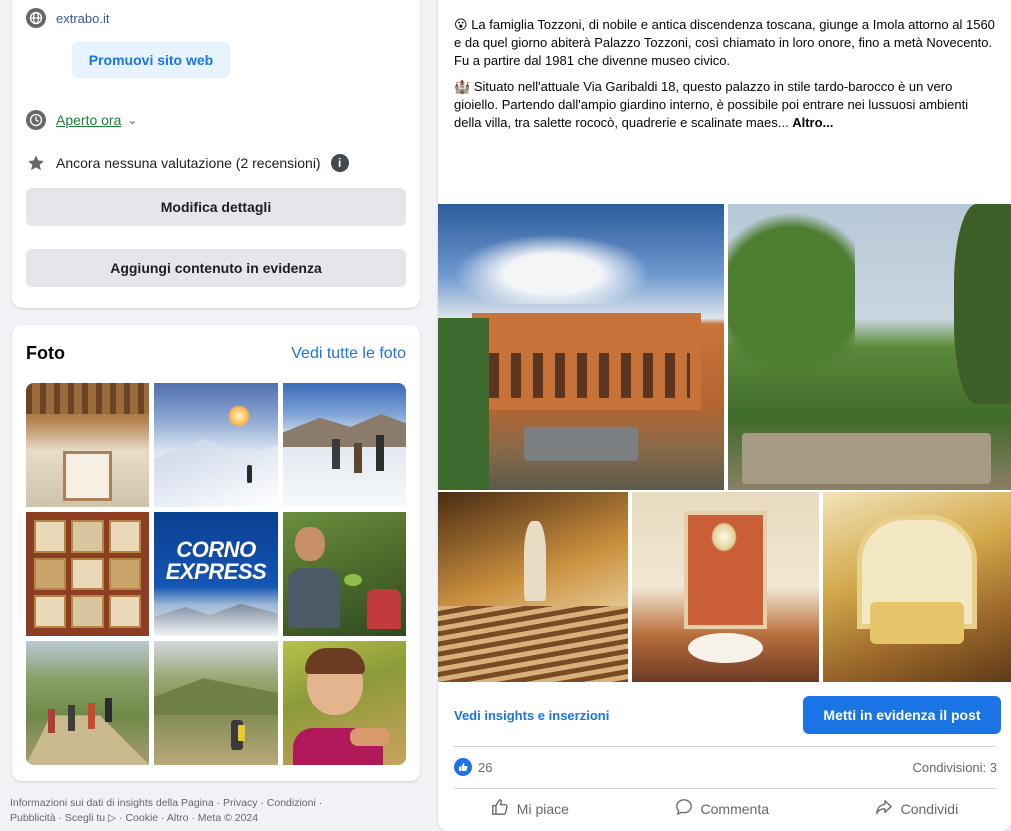 The height and width of the screenshot is (831, 1011). What do you see at coordinates (461, 24) in the screenshot?
I see `surprised-emoji-icon: 😮` at bounding box center [461, 24].